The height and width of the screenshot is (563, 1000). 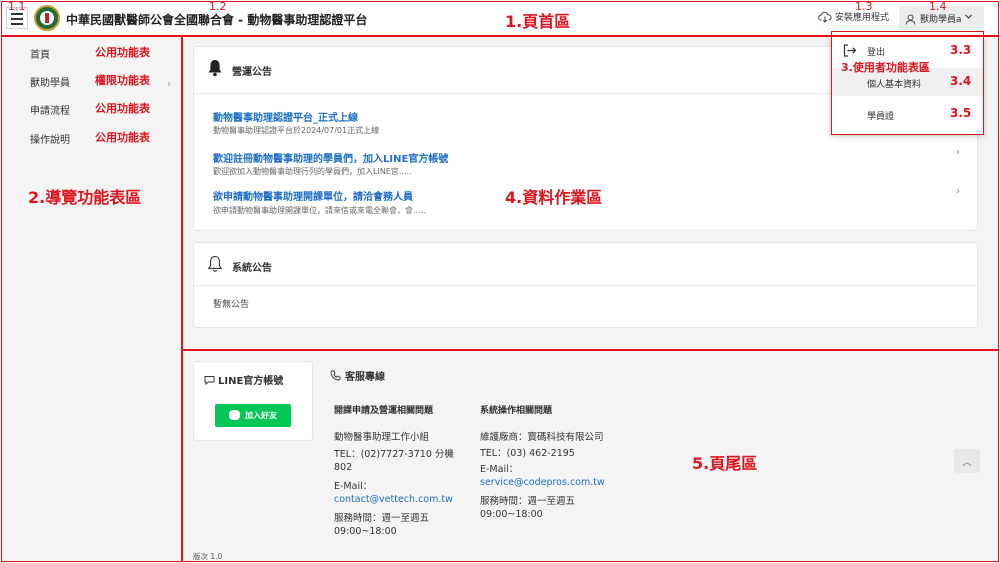 What do you see at coordinates (538, 21) in the screenshot?
I see `annotation-label: 1.頁首區` at bounding box center [538, 21].